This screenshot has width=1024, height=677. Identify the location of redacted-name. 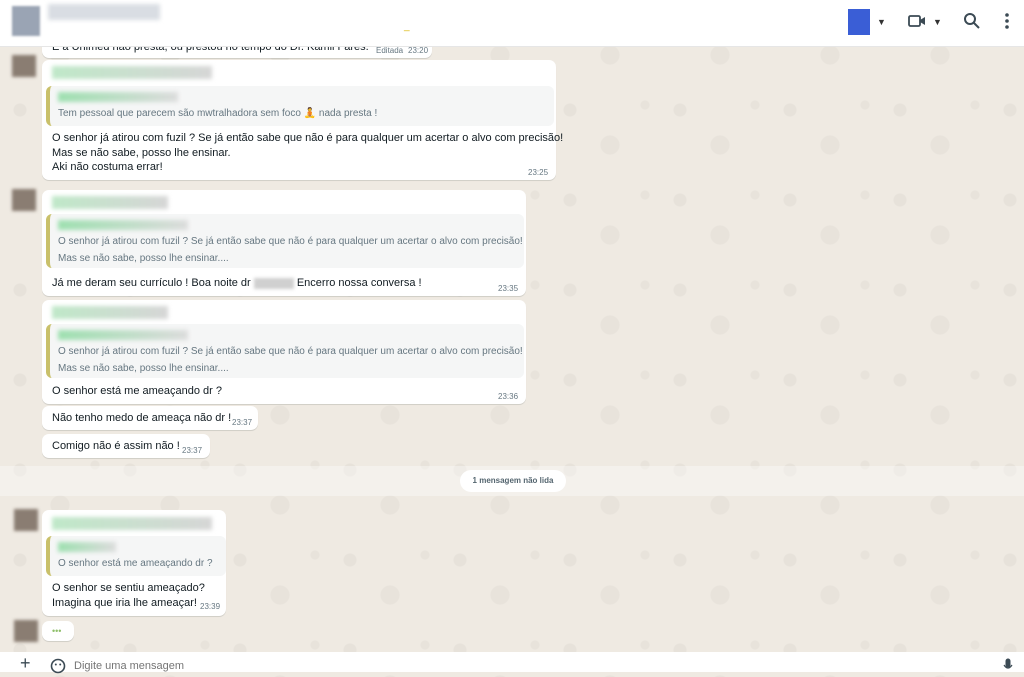
(273, 283).